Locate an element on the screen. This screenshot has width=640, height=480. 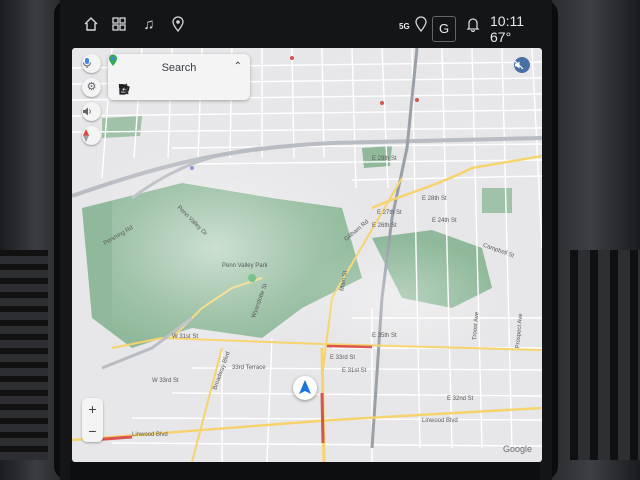
chevron-up-icon: ⌃ is located at coordinates (238, 66).